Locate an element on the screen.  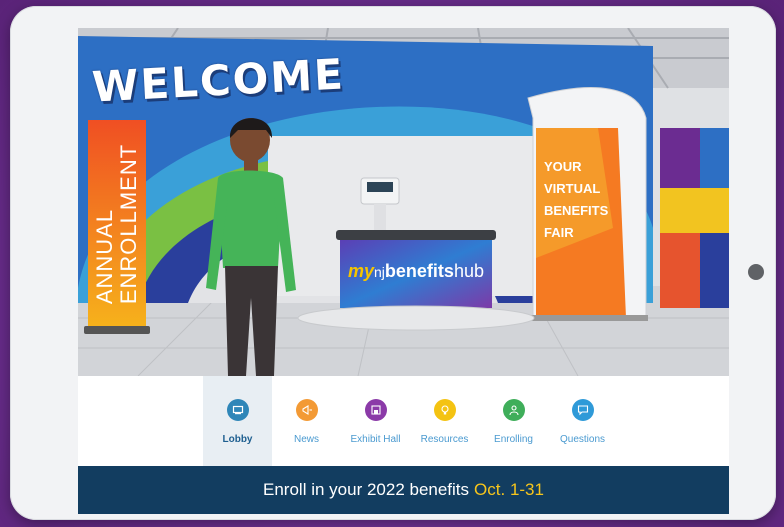
nav-item-lobby: Lobby is located at coordinates (237, 421).